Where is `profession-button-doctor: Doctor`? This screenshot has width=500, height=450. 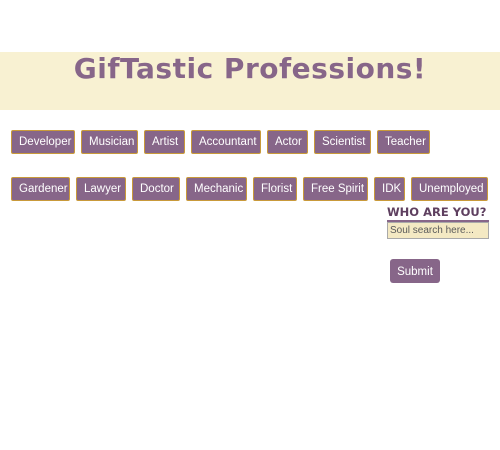
profession-button-doctor: Doctor is located at coordinates (156, 189).